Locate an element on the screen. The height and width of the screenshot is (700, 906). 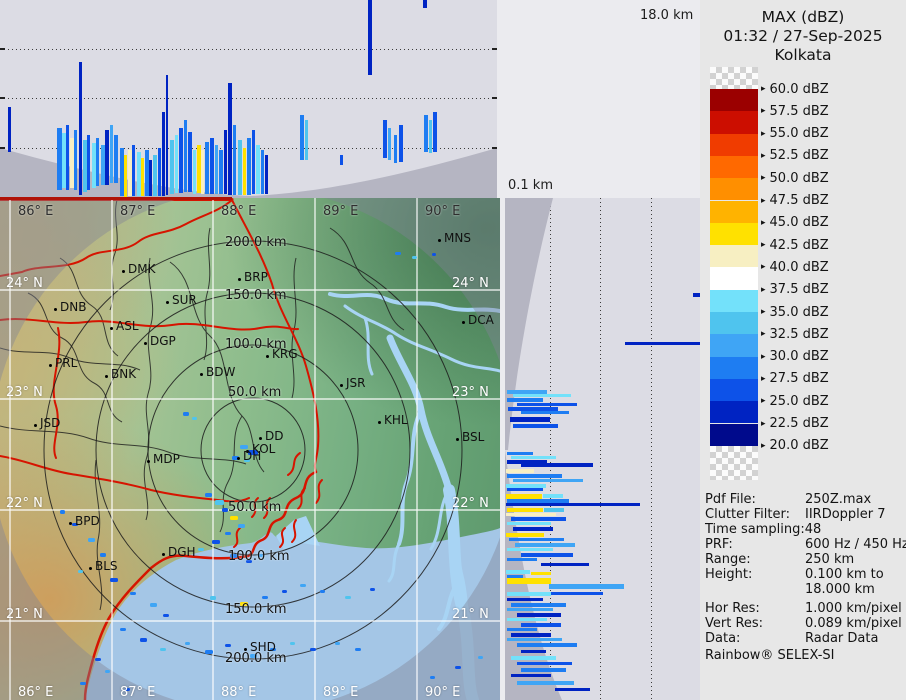
city-code: BRP is located at coordinates (256, 277).